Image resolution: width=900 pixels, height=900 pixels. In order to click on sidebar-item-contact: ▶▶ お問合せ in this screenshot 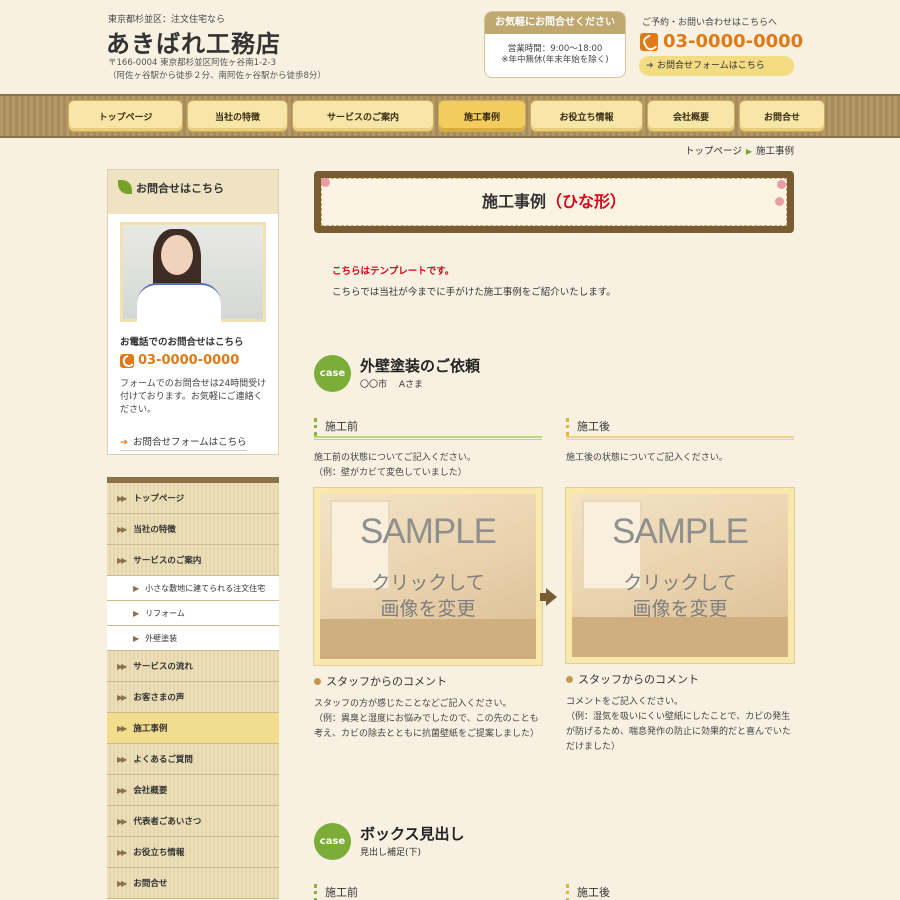, I will do `click(193, 883)`.